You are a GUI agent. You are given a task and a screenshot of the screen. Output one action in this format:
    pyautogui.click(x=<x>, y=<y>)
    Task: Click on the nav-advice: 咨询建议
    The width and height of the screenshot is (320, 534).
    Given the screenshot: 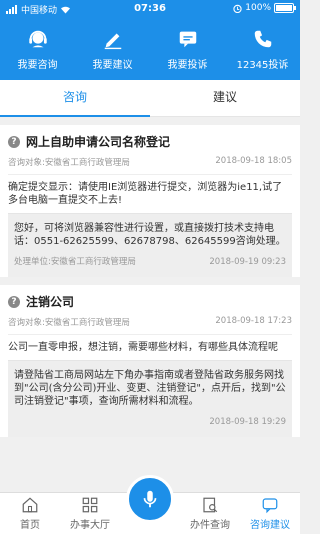 What is the action you would take?
    pyautogui.click(x=270, y=513)
    